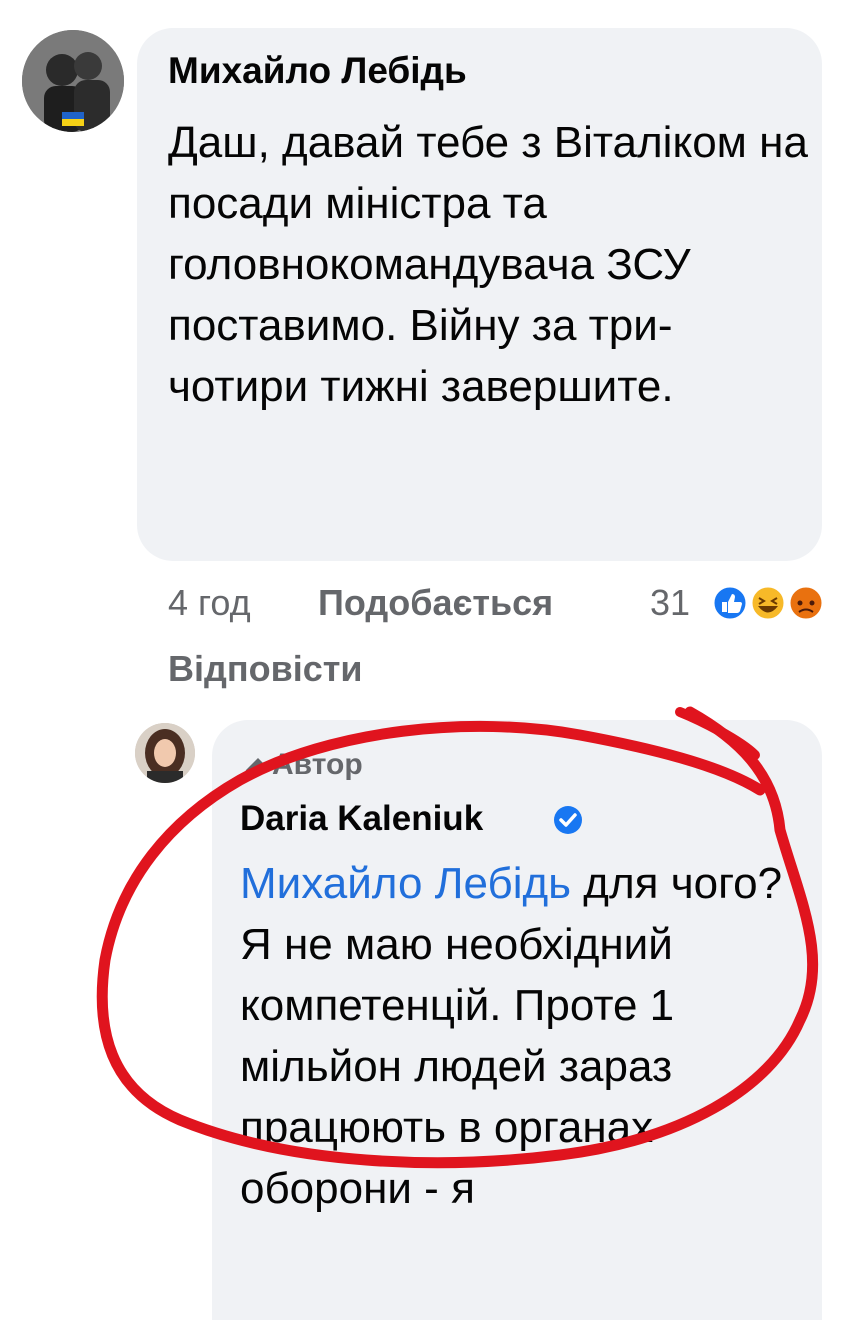 The height and width of the screenshot is (1320, 850). I want to click on pencil-icon, so click(253, 768).